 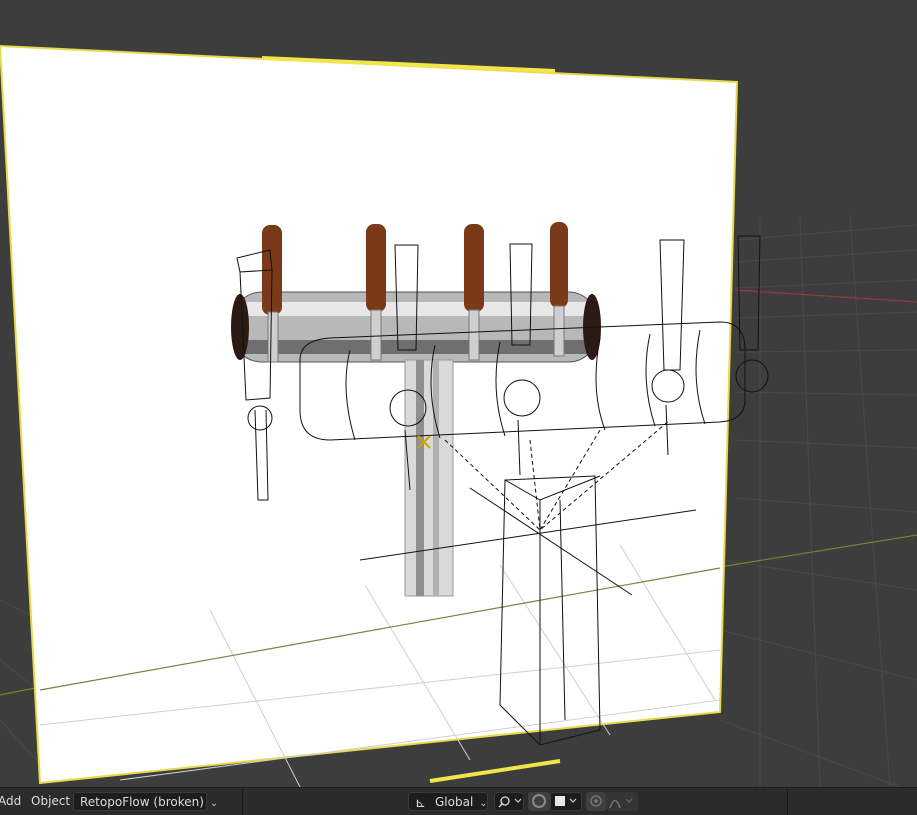 I want to click on retopoflow-dropdown-label: RetopoFlow (broken), so click(x=142, y=802).